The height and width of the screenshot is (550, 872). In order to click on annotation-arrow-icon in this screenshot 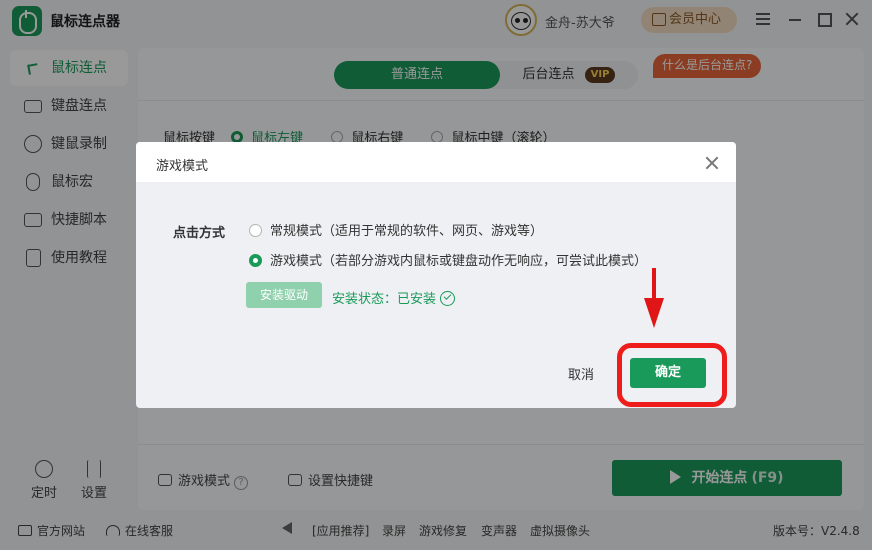, I will do `click(654, 285)`.